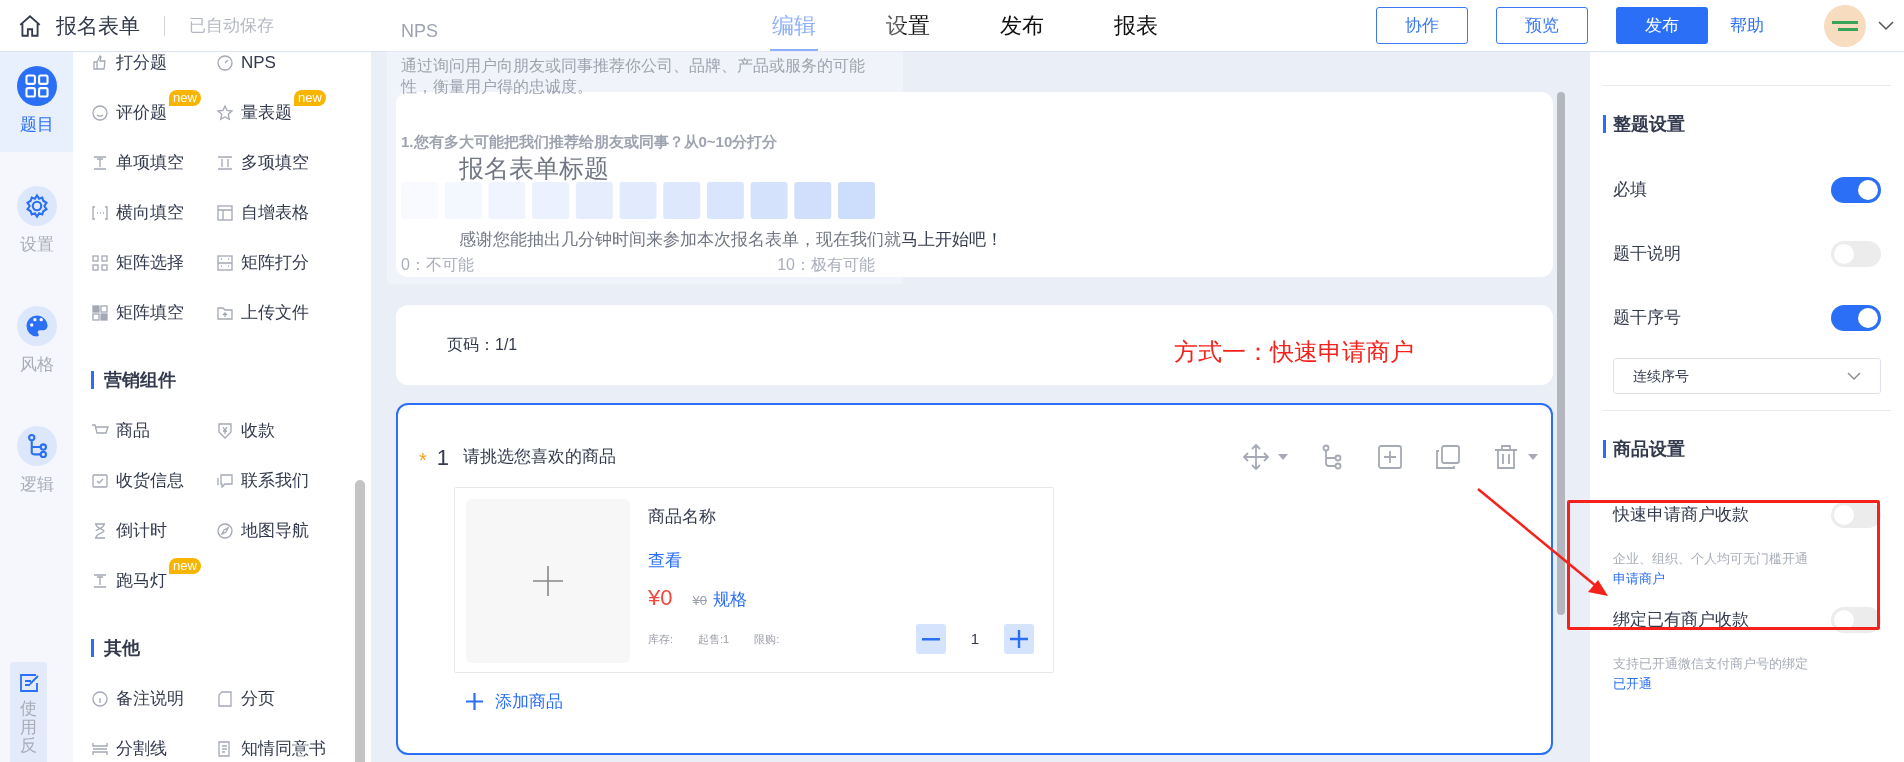  I want to click on component-item: 横向填空, so click(153, 213).